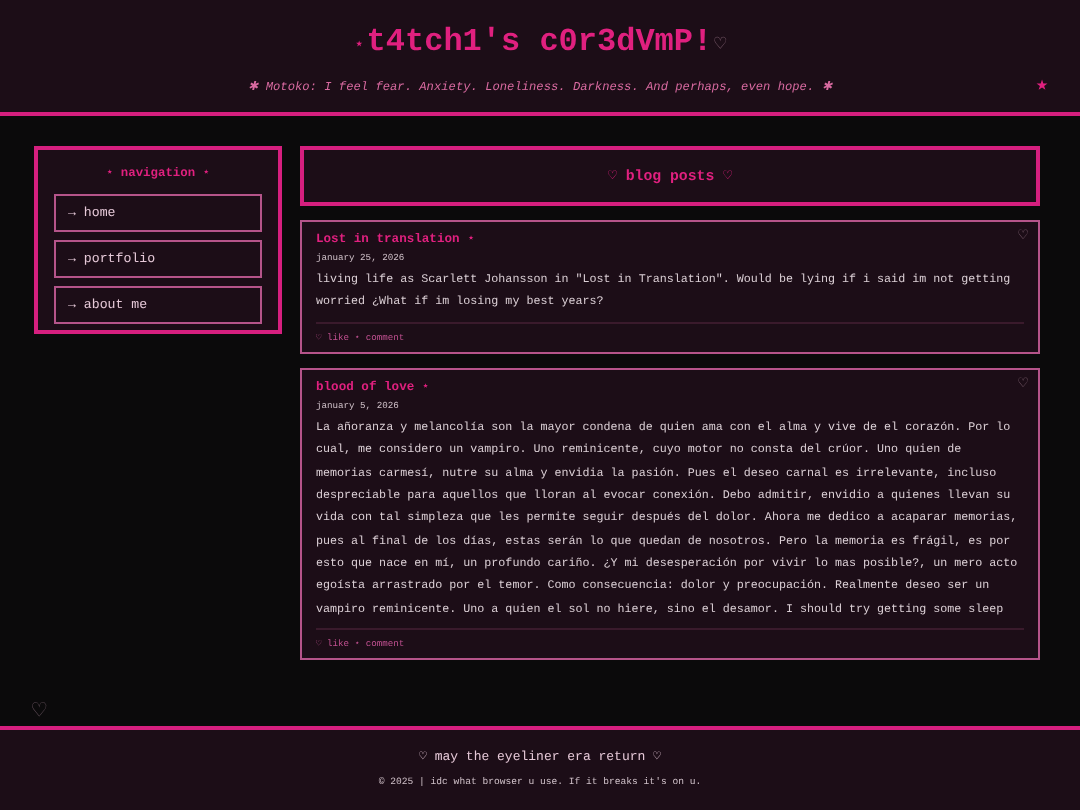 Image resolution: width=1080 pixels, height=810 pixels. What do you see at coordinates (359, 46) in the screenshot?
I see `star-icon: ⋆` at bounding box center [359, 46].